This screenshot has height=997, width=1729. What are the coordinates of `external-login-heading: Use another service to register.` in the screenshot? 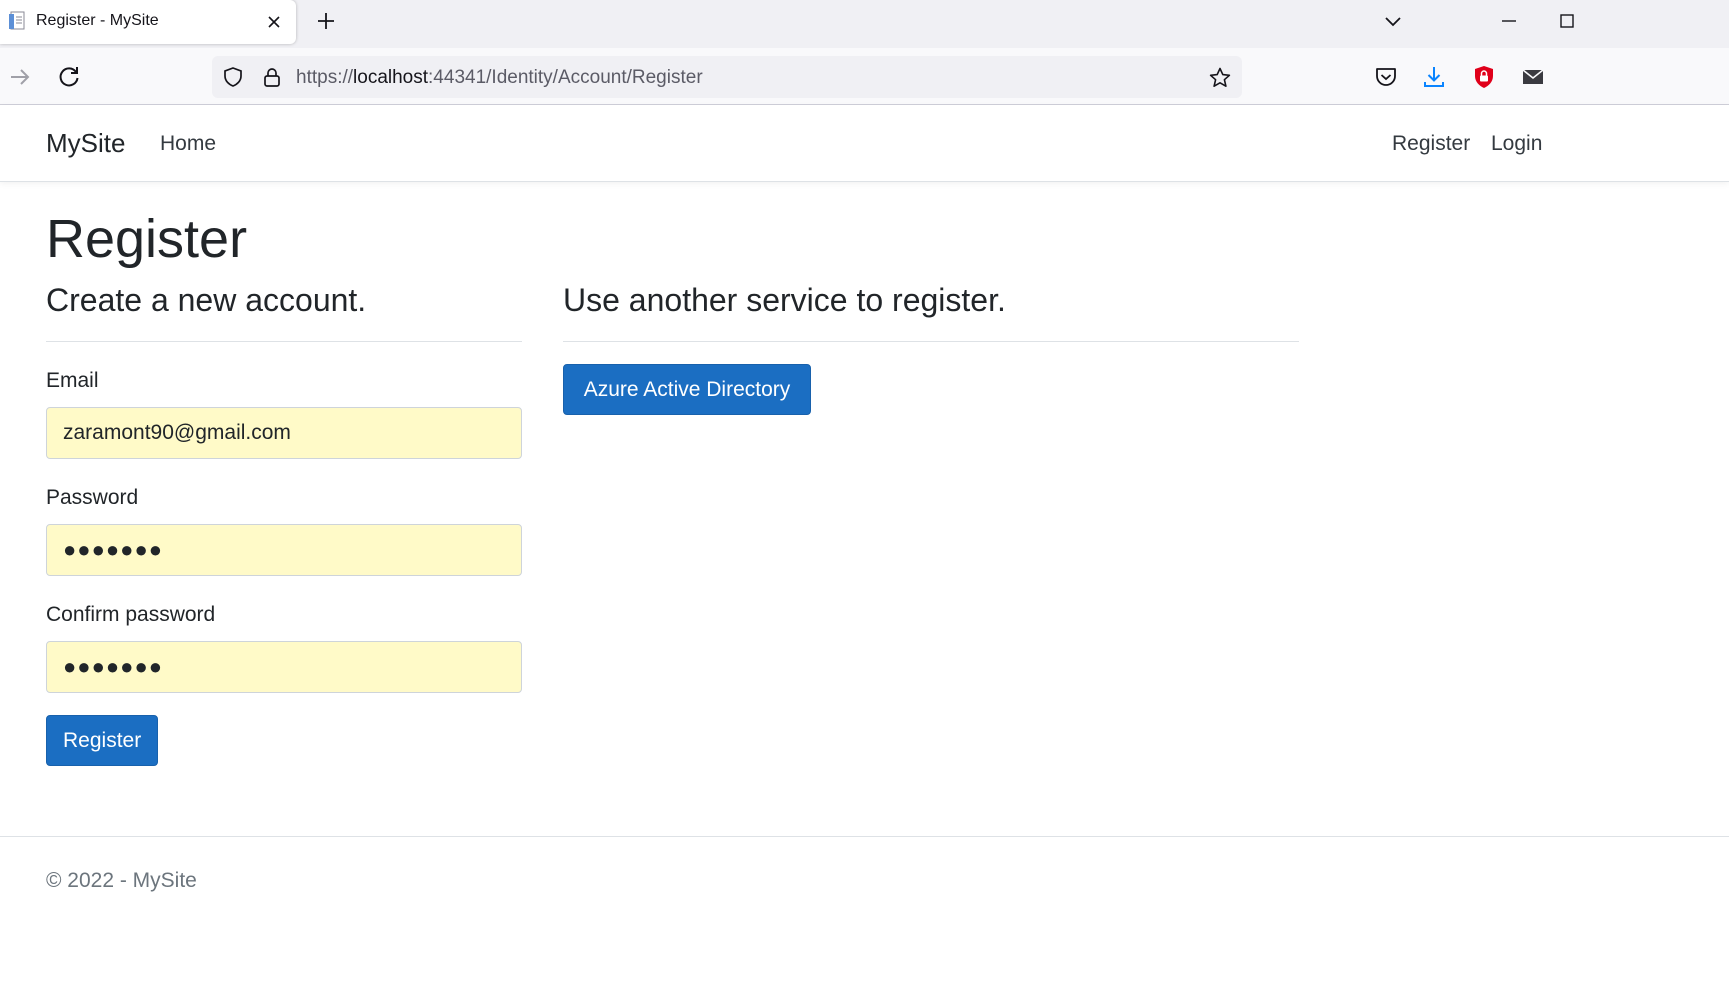 It's located at (784, 300).